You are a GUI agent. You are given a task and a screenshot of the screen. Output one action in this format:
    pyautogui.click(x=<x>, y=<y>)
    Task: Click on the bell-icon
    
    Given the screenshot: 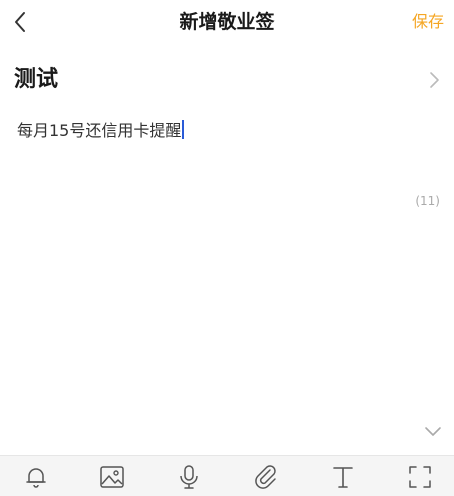 What is the action you would take?
    pyautogui.click(x=36, y=478)
    